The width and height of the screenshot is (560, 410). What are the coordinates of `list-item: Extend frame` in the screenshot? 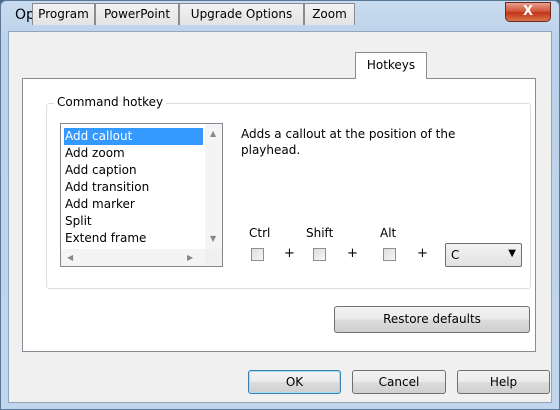 It's located at (105, 238).